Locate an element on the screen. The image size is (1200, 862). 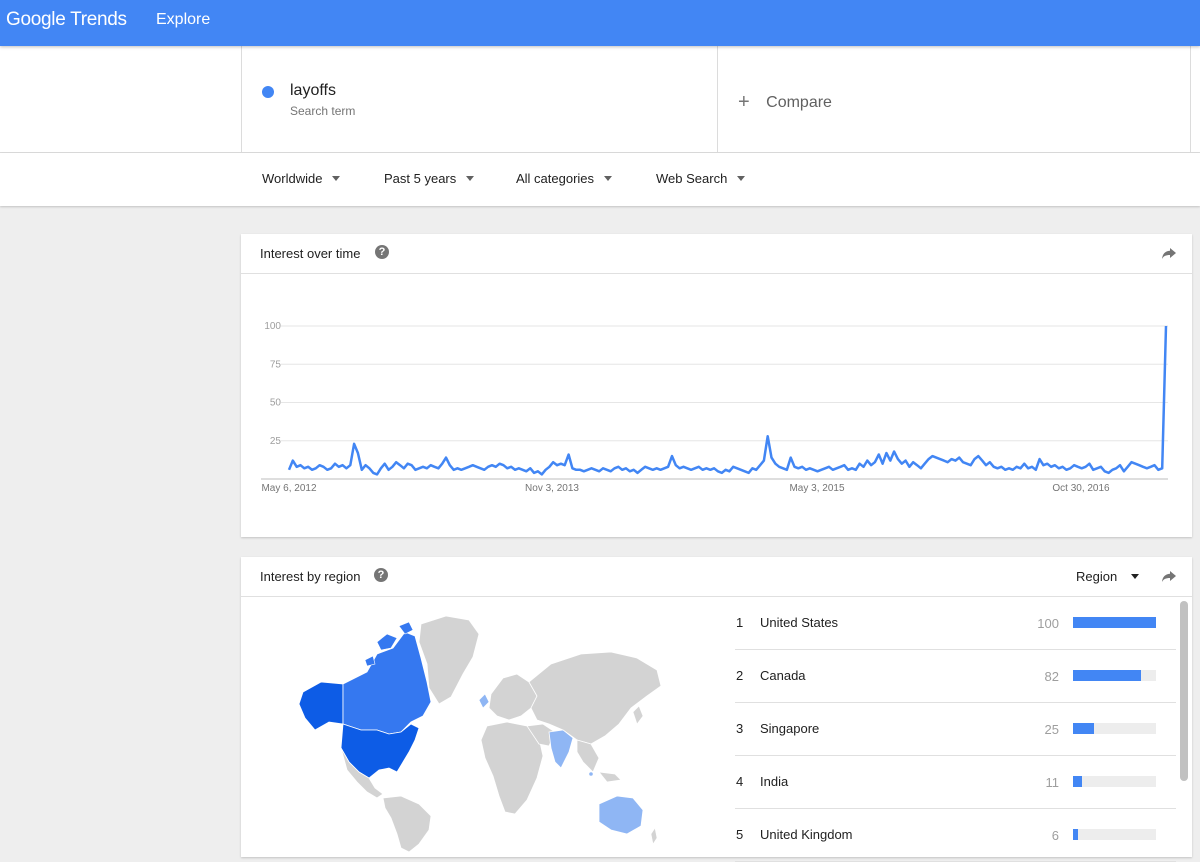
region-row: 3 Singapore 25 is located at coordinates (955, 729).